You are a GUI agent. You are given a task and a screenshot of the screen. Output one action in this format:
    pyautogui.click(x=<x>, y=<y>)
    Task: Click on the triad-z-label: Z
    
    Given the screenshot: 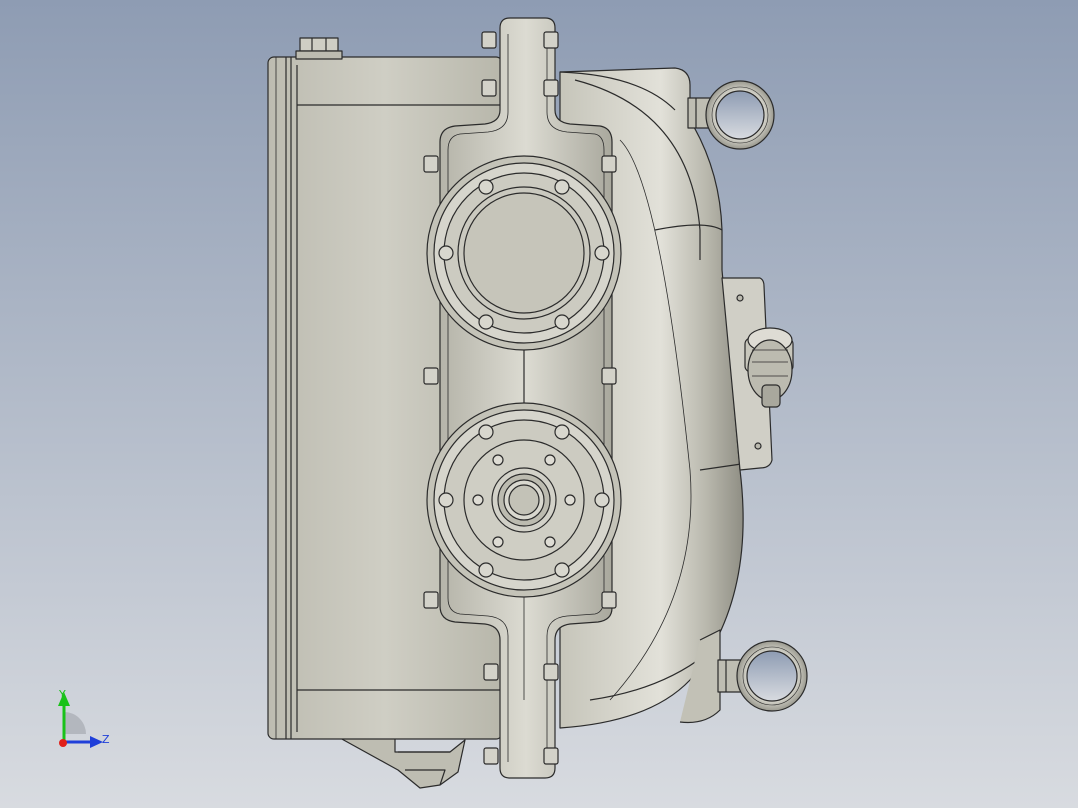 What is the action you would take?
    pyautogui.click(x=106, y=739)
    